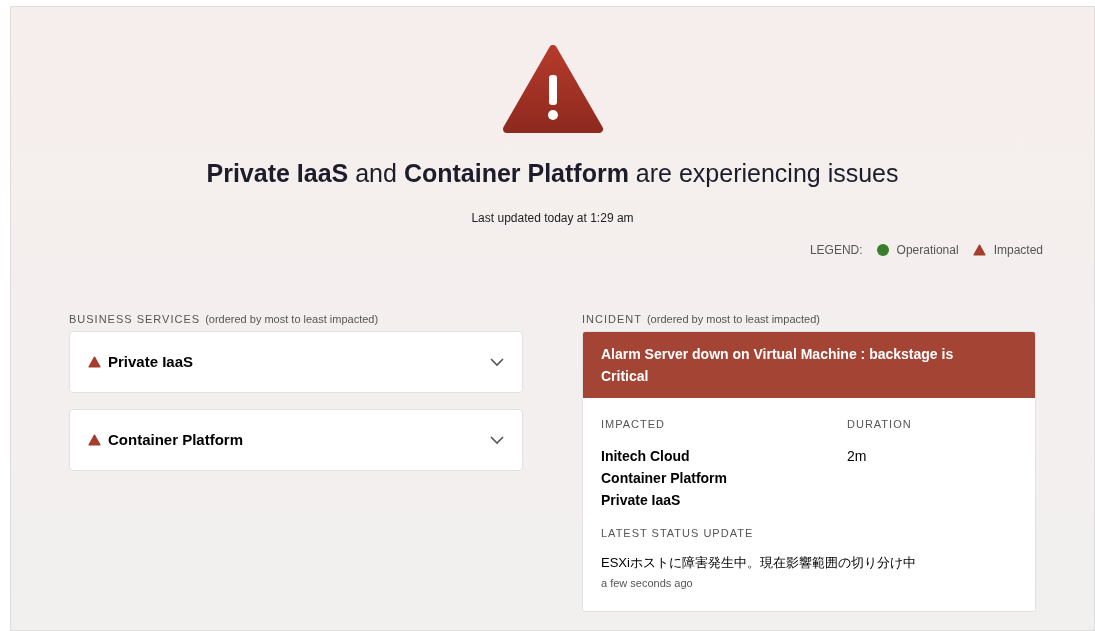 The width and height of the screenshot is (1095, 631). What do you see at coordinates (647, 583) in the screenshot?
I see `update-time: a few seconds ago` at bounding box center [647, 583].